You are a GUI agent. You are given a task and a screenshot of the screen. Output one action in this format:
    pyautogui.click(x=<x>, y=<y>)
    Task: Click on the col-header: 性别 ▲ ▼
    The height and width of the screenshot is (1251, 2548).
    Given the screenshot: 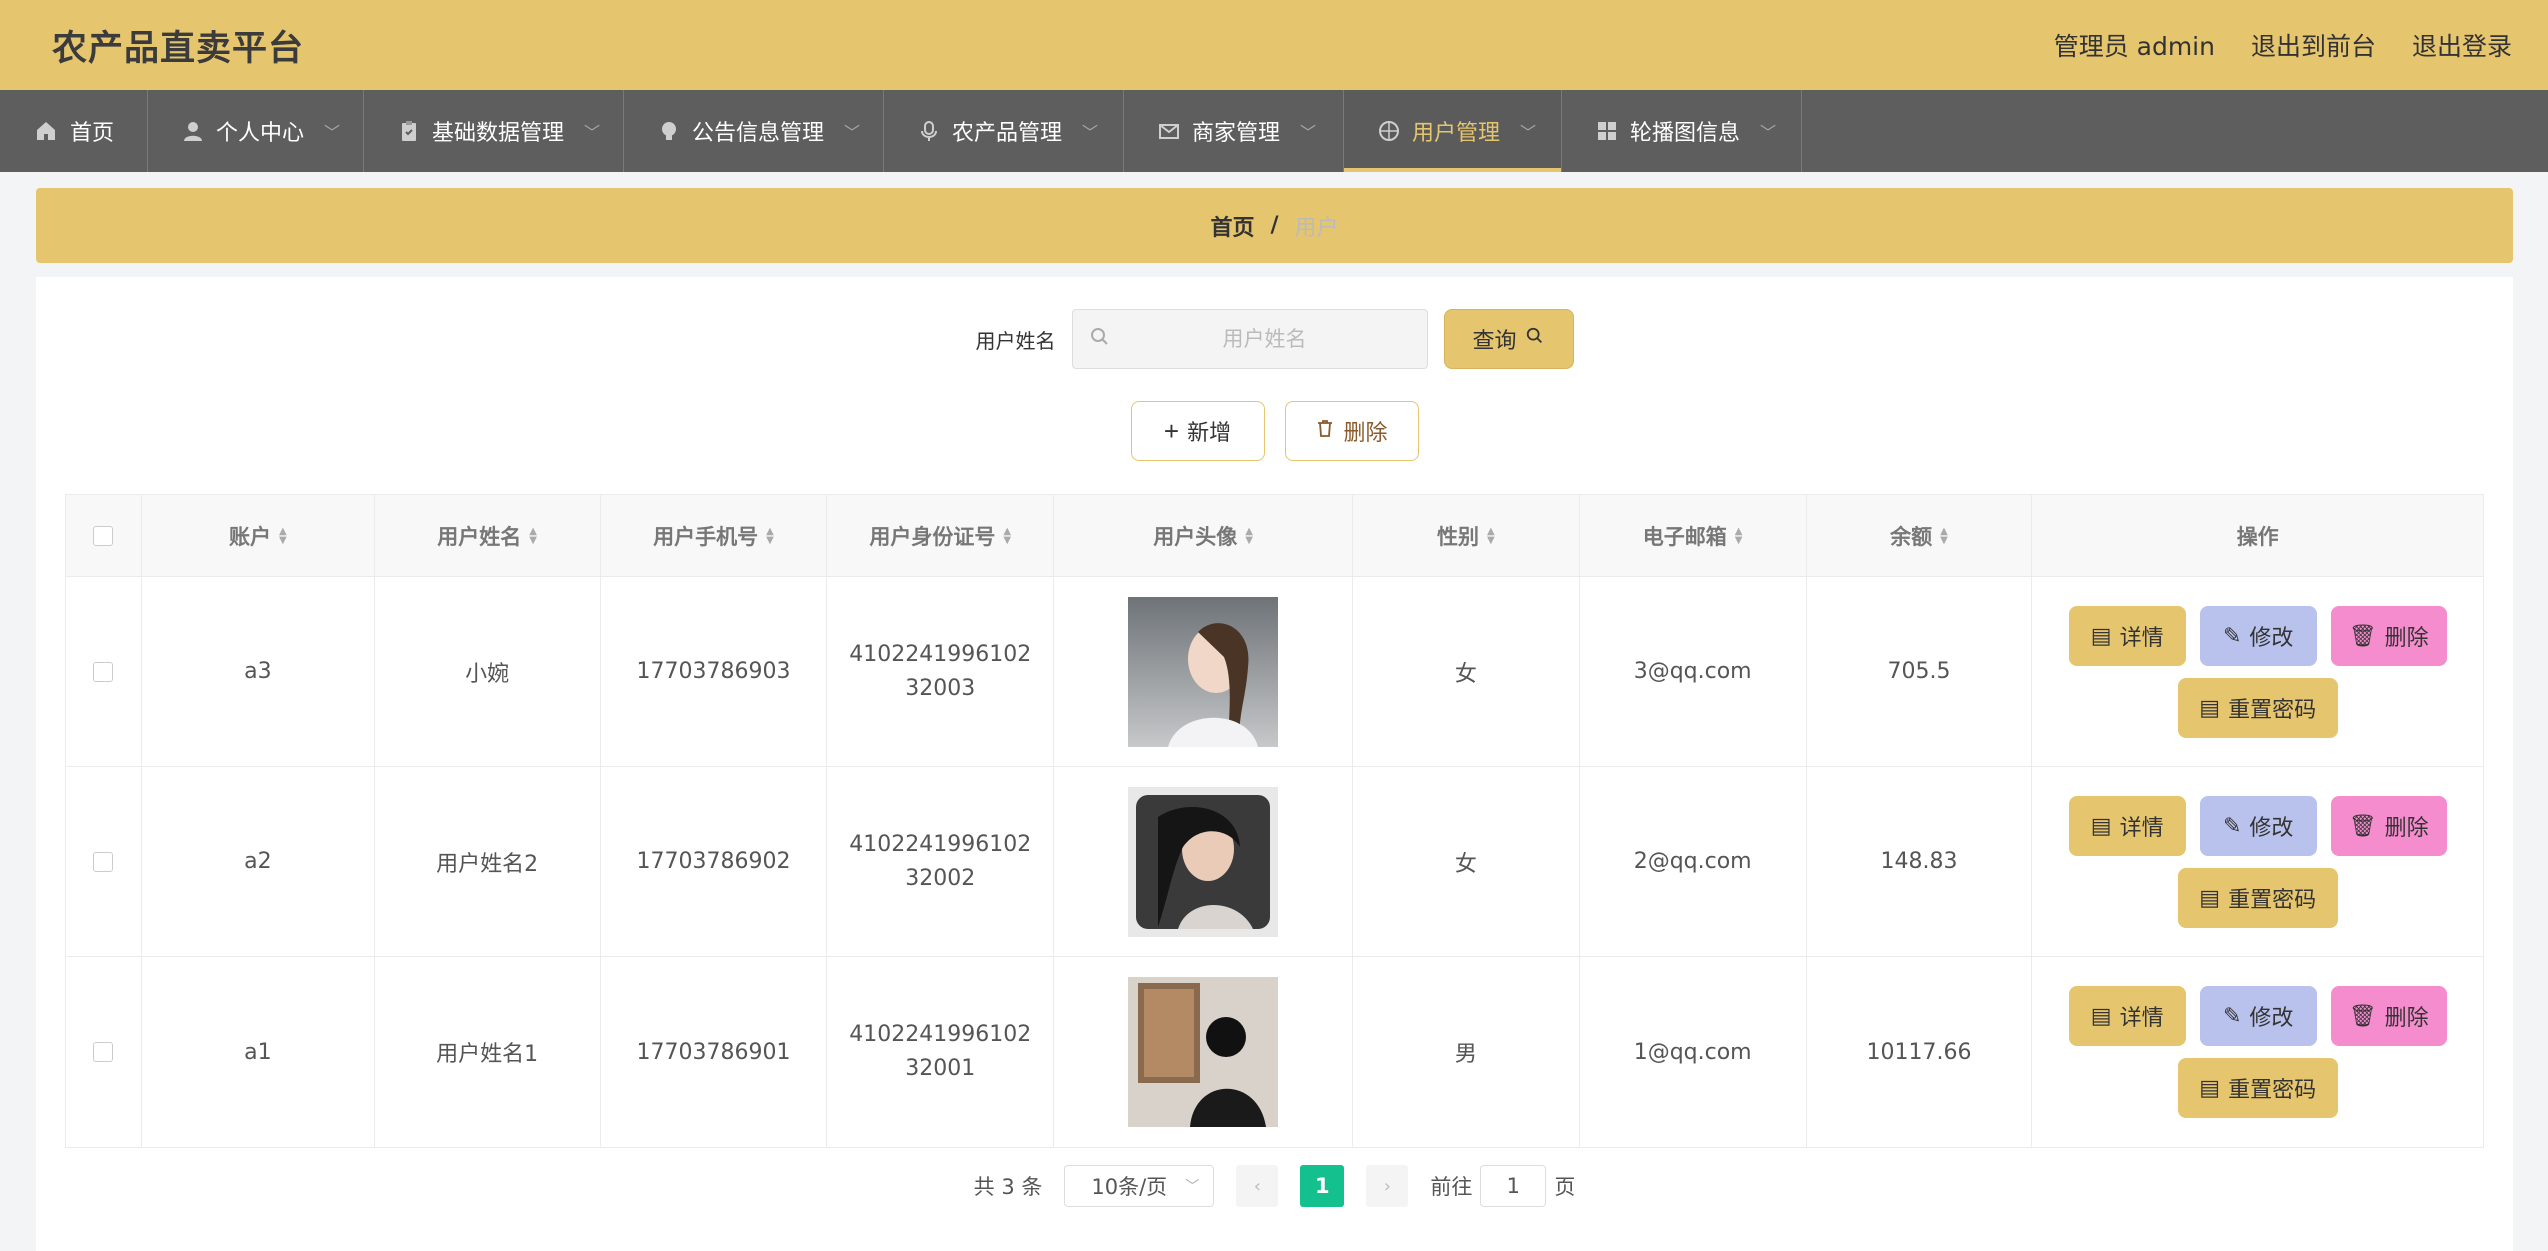 What is the action you would take?
    pyautogui.click(x=1466, y=535)
    